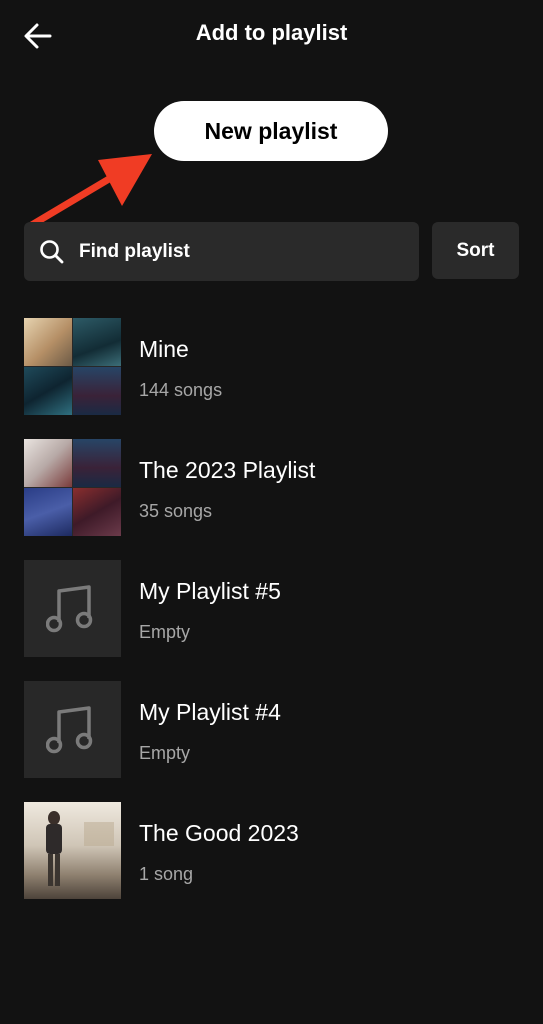 The image size is (543, 1024). Describe the element at coordinates (271, 131) in the screenshot. I see `new-playlist-button: New playlist` at that location.